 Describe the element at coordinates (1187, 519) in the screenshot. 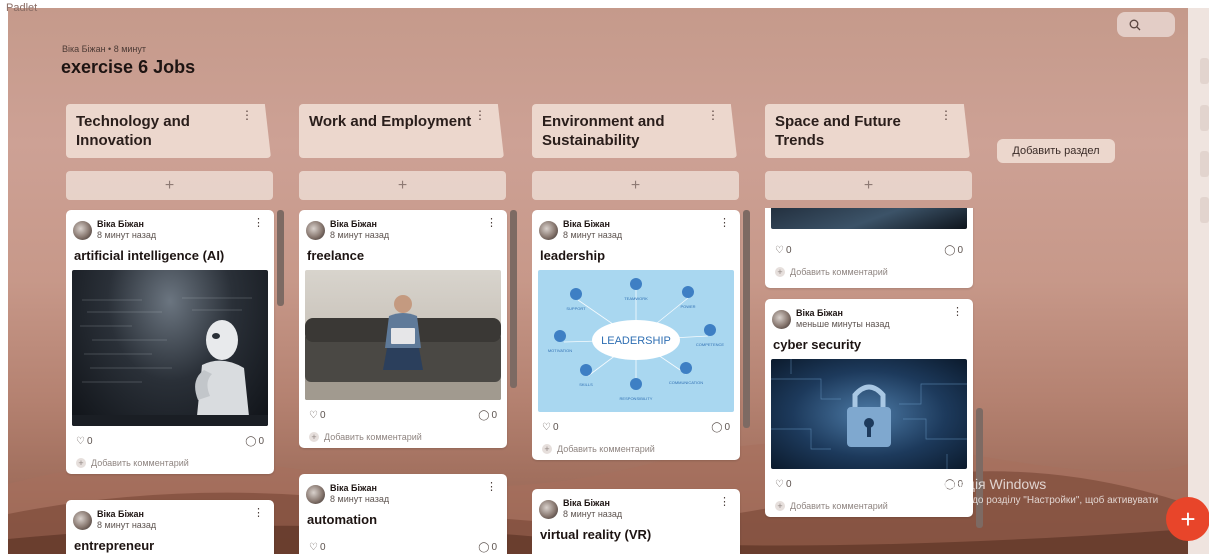

I see `create-post-fab: +` at that location.